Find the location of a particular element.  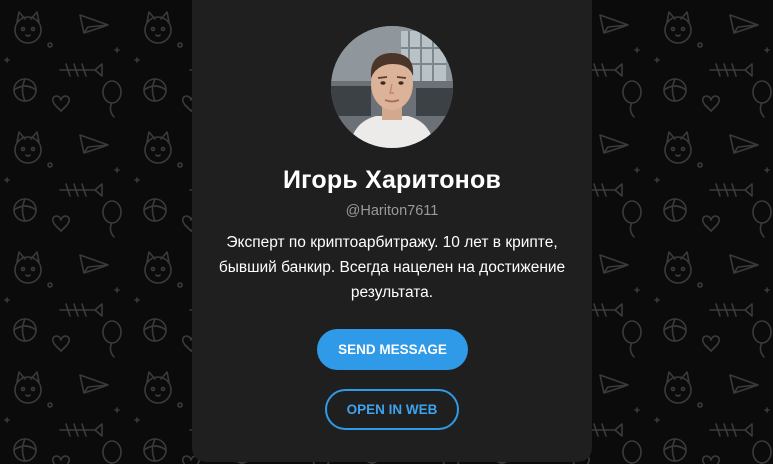

send-message-button: SEND MESSAGE is located at coordinates (392, 349).